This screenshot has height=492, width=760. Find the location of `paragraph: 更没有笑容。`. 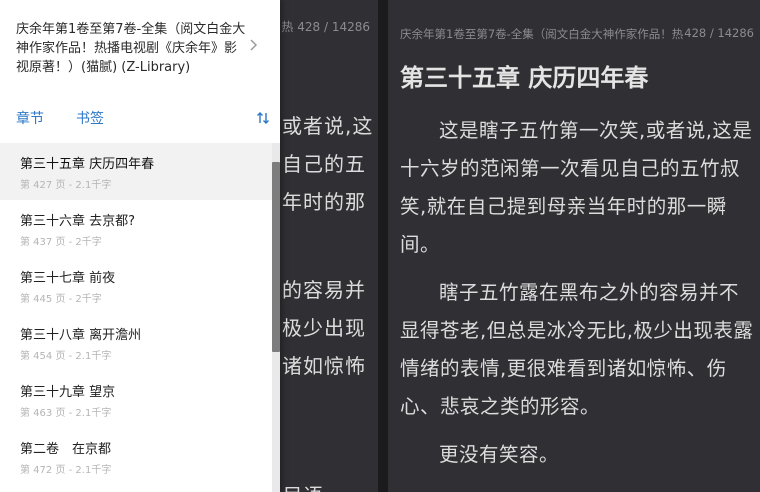

paragraph: 更没有笑容。 is located at coordinates (499, 454).